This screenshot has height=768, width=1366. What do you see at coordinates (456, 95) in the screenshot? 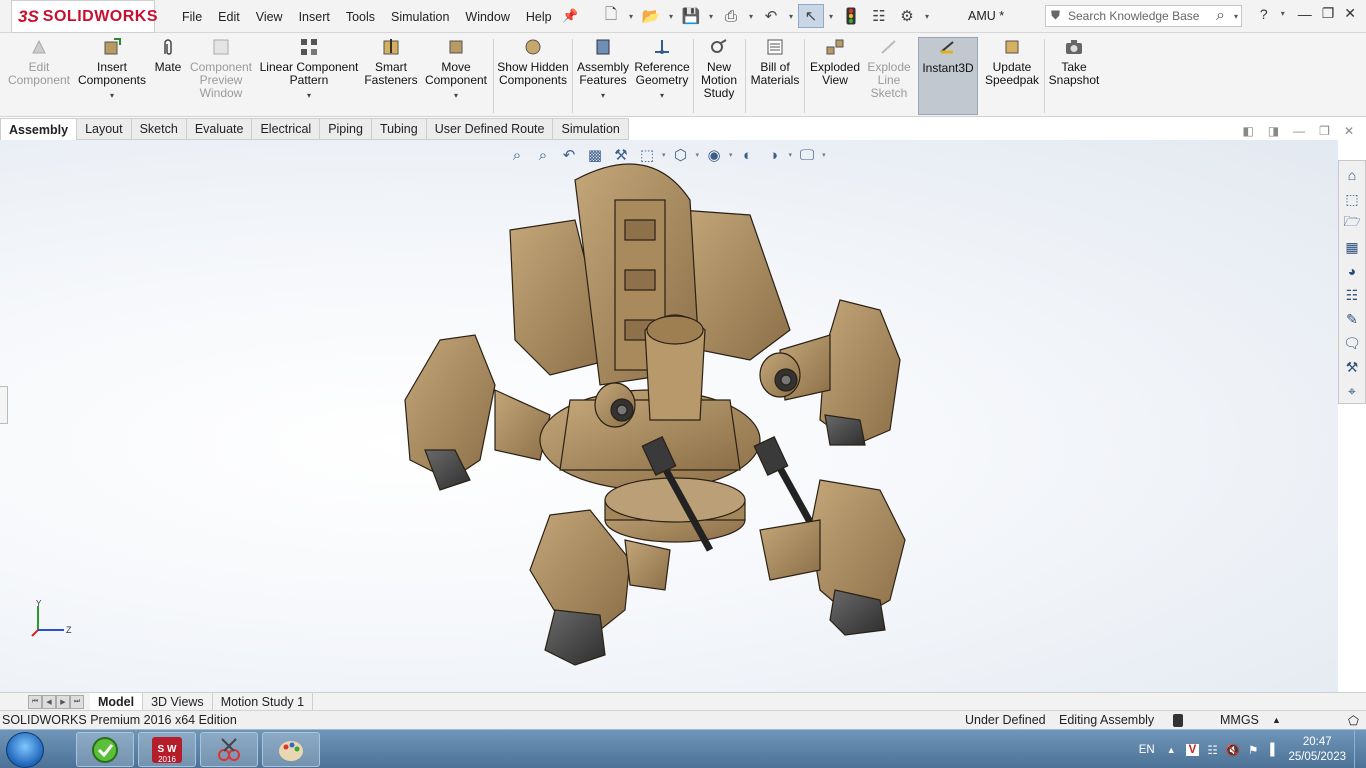
I see `move-component-dropdown-icon: ▾` at bounding box center [456, 95].